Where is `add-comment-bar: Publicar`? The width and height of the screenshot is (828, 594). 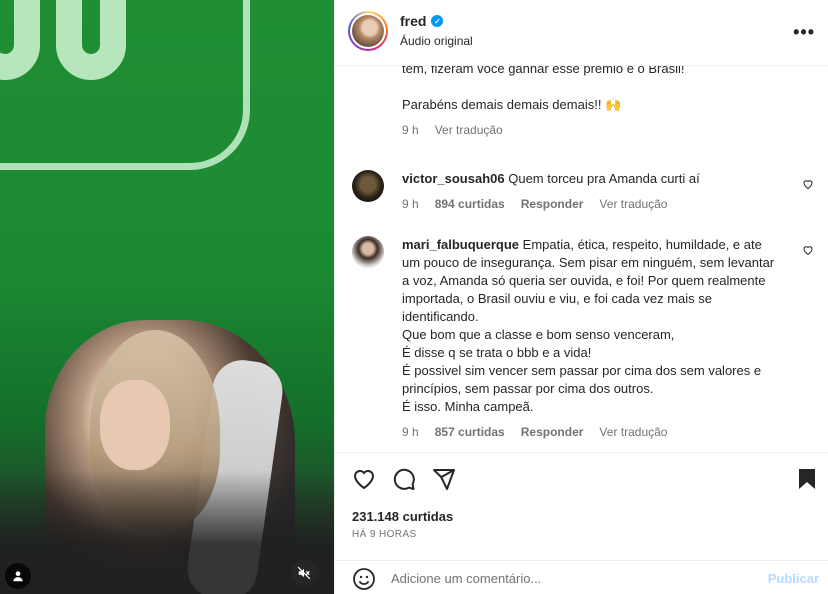
add-comment-bar: Publicar is located at coordinates (581, 577).